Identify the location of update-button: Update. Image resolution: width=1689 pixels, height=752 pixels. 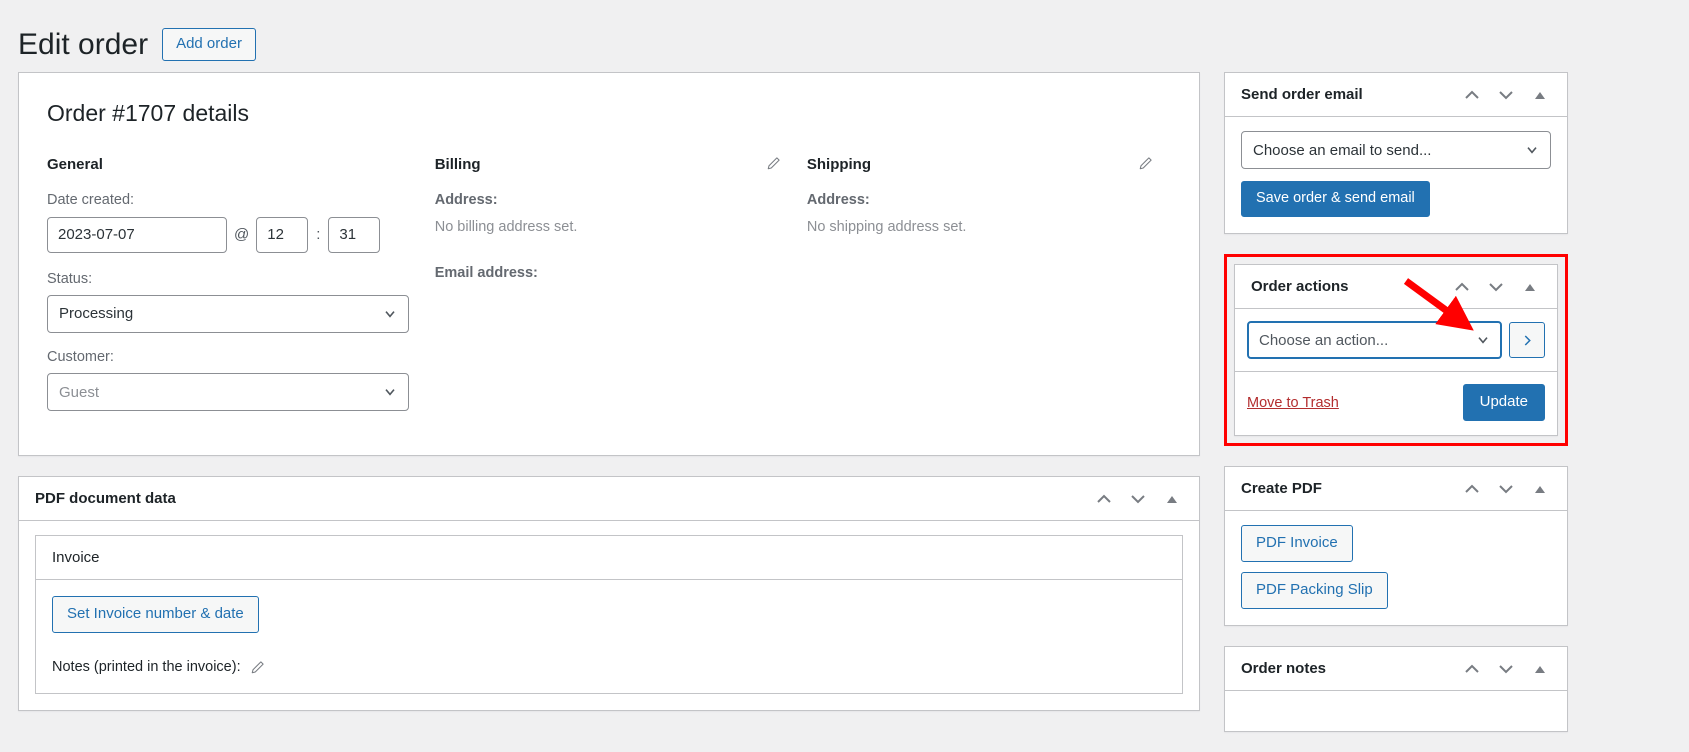
(1503, 403).